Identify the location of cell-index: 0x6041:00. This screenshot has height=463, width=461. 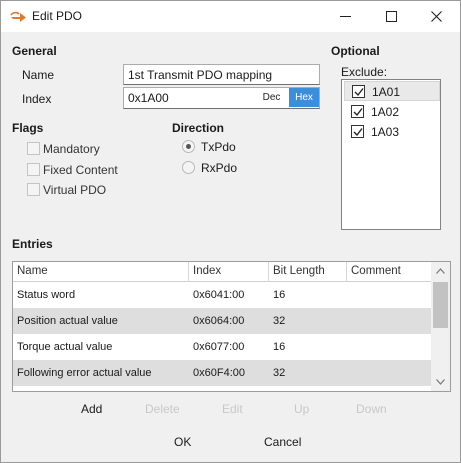
(219, 295).